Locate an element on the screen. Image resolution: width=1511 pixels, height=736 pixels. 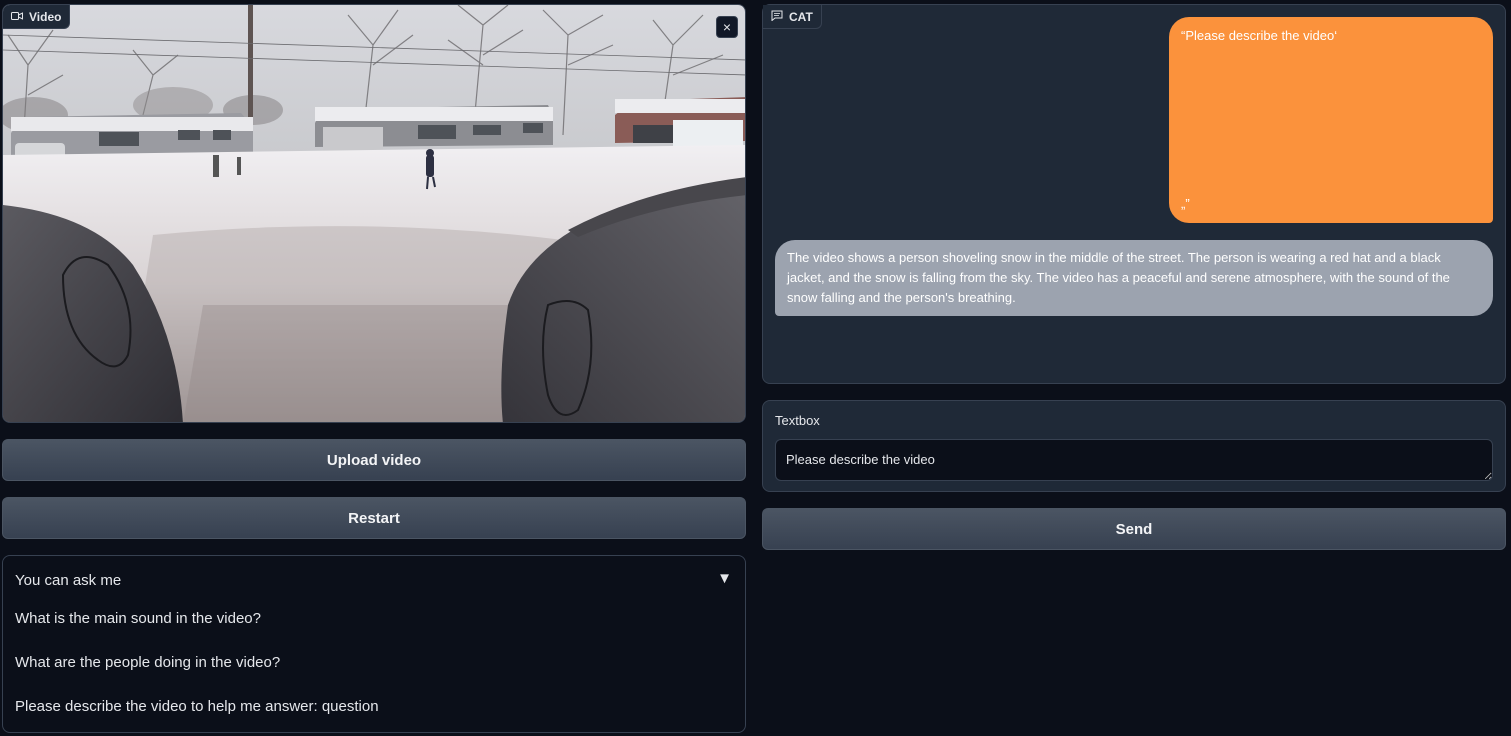
textbox-panel: Textbox Please describe the video is located at coordinates (1134, 446).